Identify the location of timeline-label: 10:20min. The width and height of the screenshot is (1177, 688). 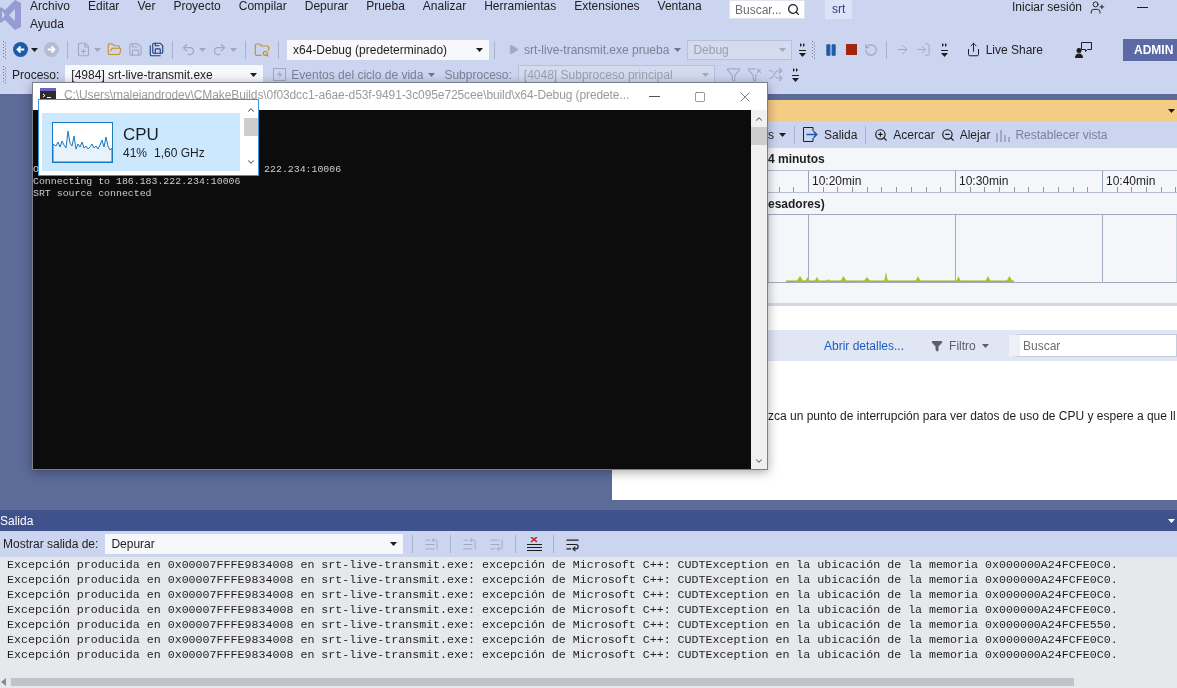
(837, 181).